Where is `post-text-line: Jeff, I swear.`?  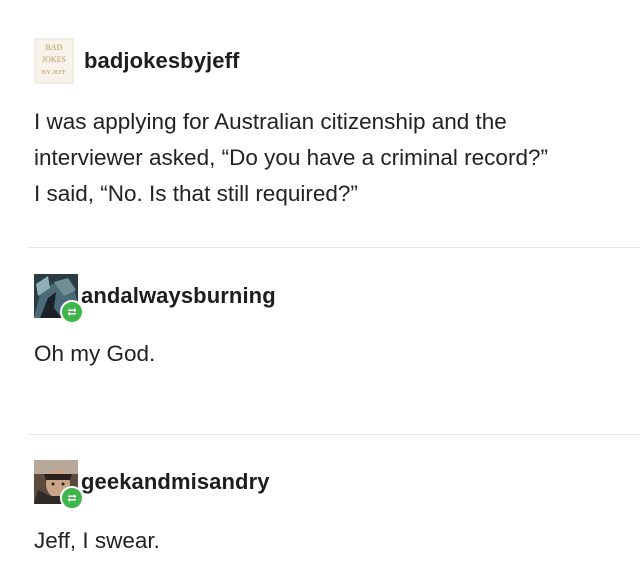 post-text-line: Jeff, I swear. is located at coordinates (97, 540).